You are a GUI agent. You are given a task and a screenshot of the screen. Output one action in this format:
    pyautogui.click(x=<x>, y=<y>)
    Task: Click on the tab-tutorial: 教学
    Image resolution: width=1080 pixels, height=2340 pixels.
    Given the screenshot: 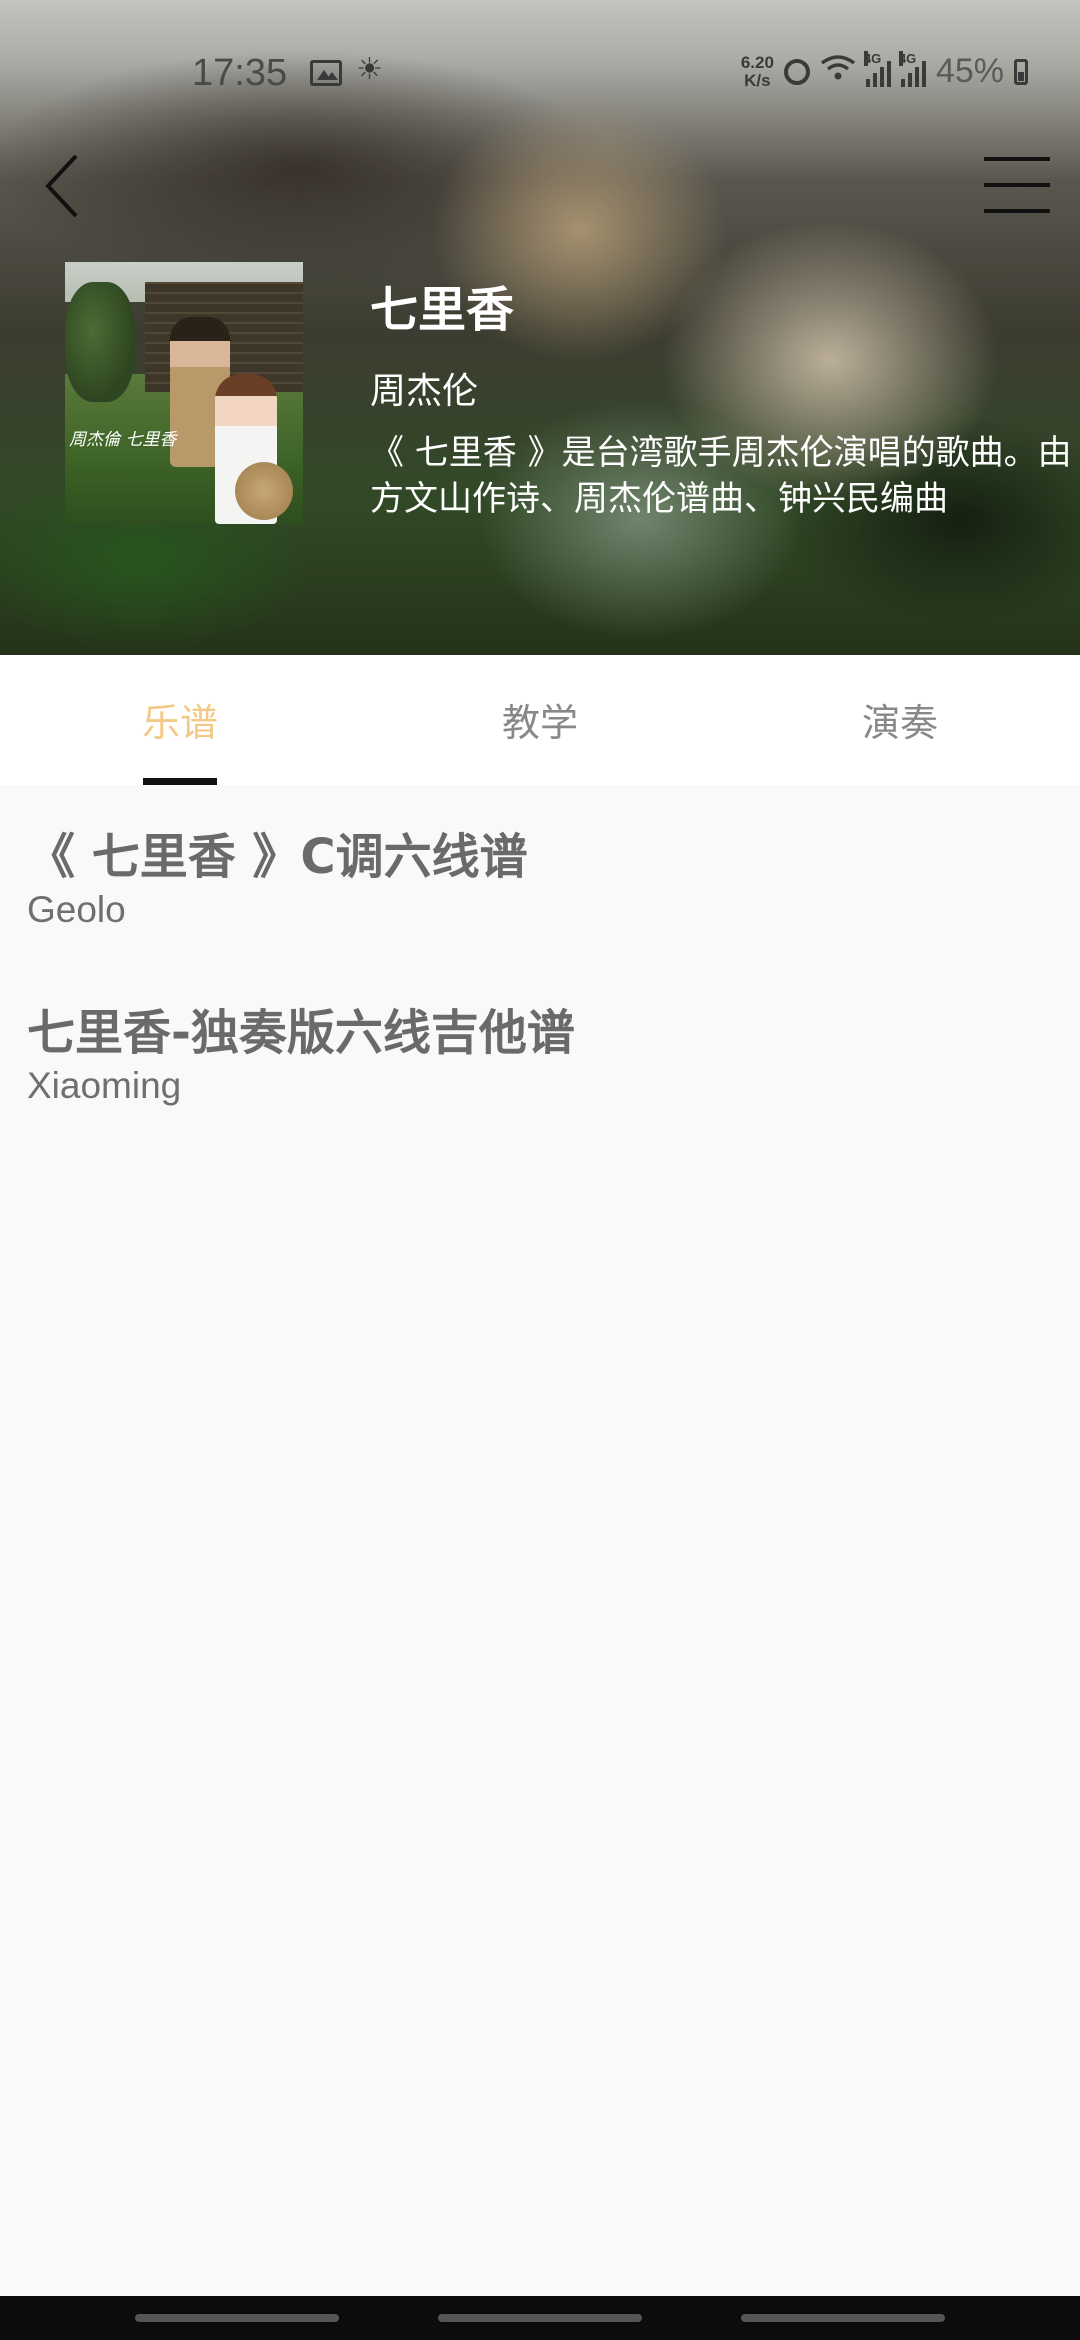 What is the action you would take?
    pyautogui.click(x=540, y=720)
    